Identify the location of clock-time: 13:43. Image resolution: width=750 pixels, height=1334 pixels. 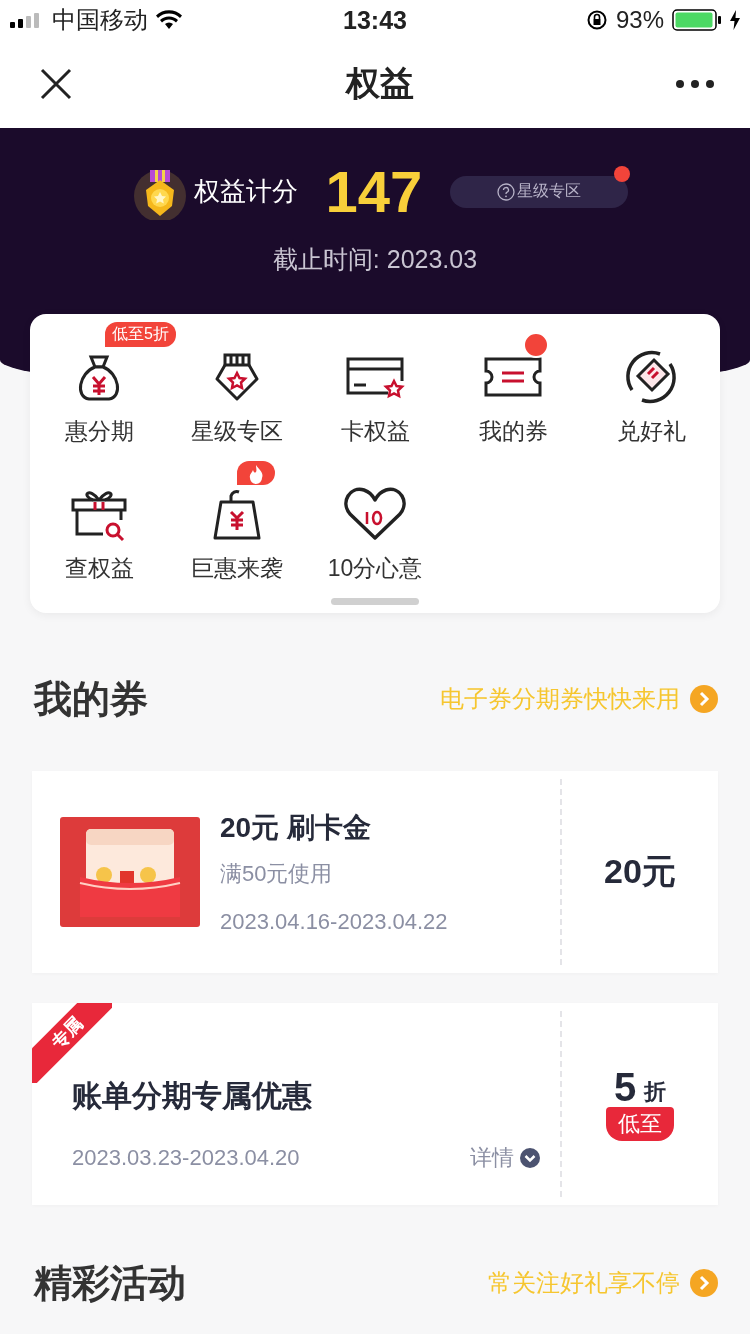
(375, 20).